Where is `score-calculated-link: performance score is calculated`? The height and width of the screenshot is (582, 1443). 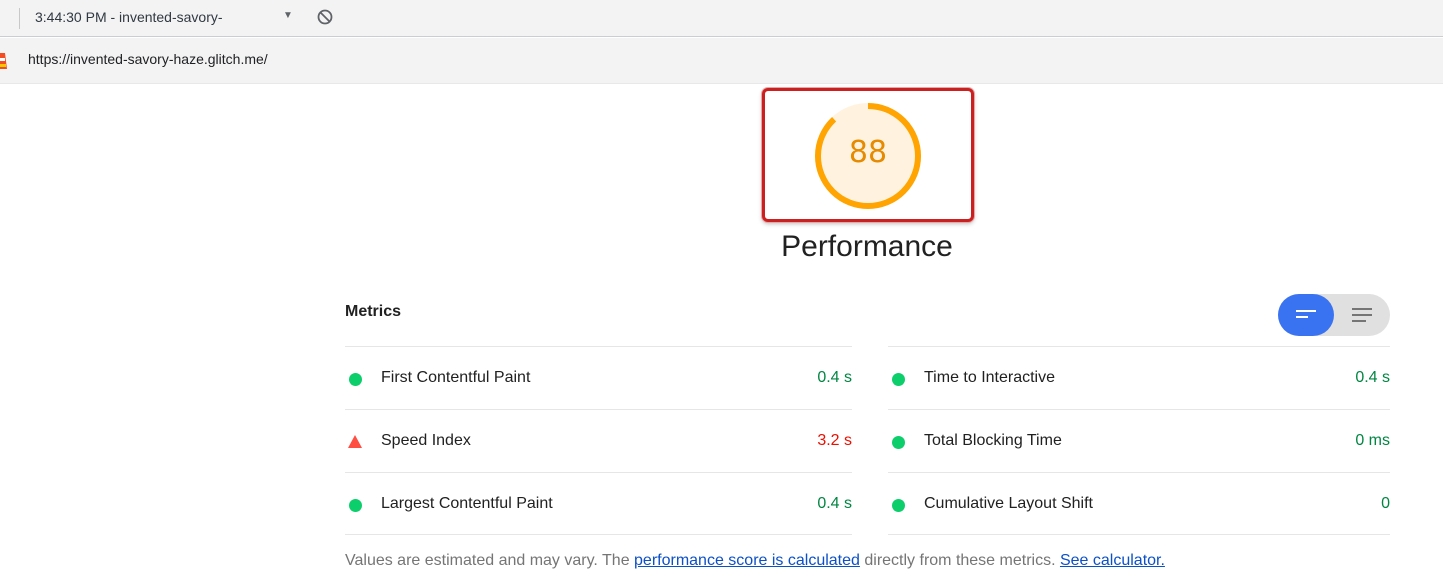
score-calculated-link: performance score is calculated is located at coordinates (747, 560).